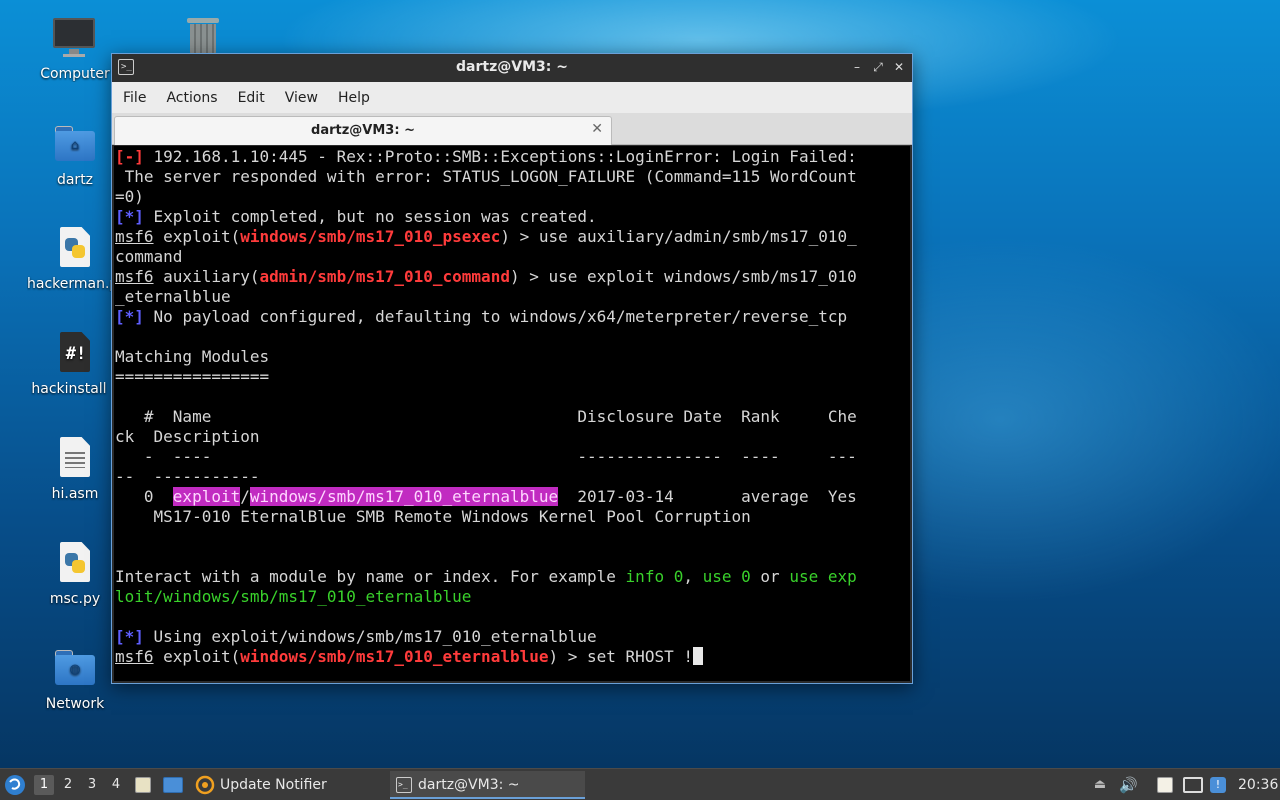 The width and height of the screenshot is (1280, 800). I want to click on update-notifier-icon, so click(205, 785).